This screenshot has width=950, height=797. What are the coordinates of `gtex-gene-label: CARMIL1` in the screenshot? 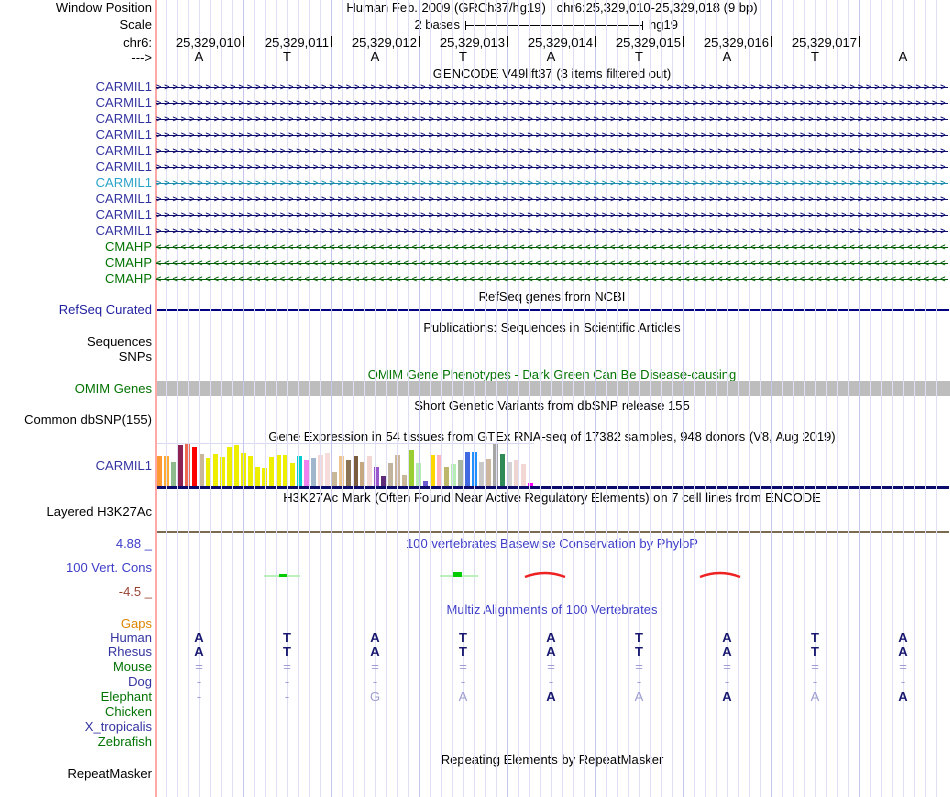 It's located at (124, 466).